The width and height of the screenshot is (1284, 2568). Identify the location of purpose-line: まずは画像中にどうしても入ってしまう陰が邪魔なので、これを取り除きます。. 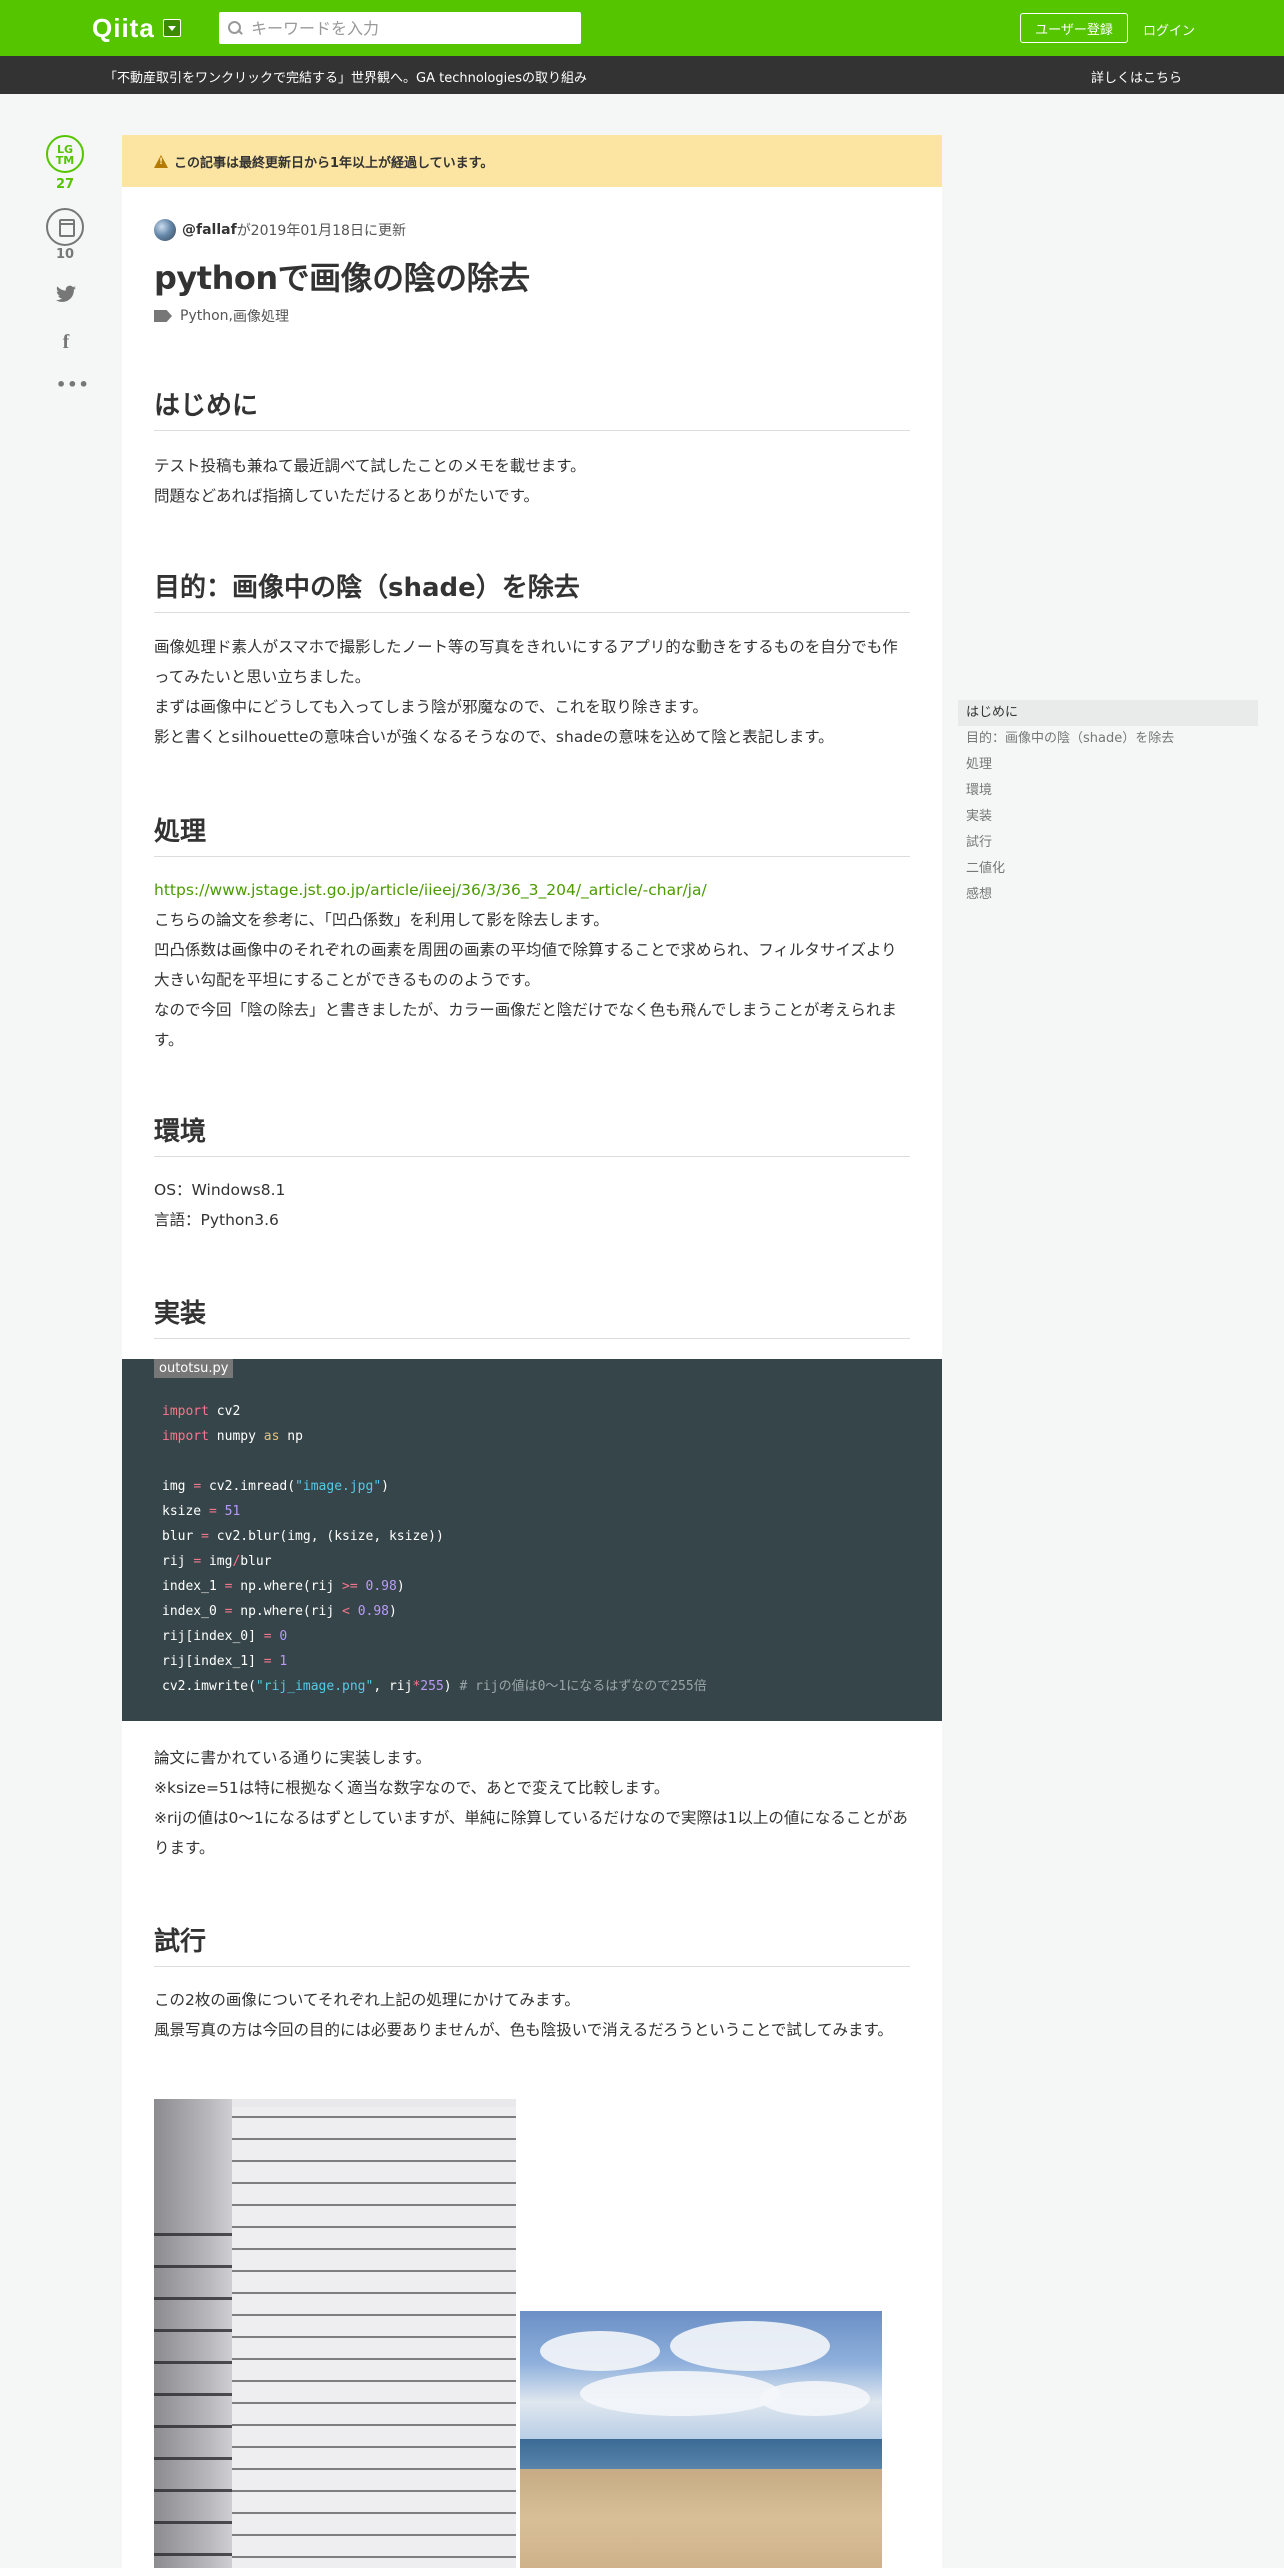
(431, 707).